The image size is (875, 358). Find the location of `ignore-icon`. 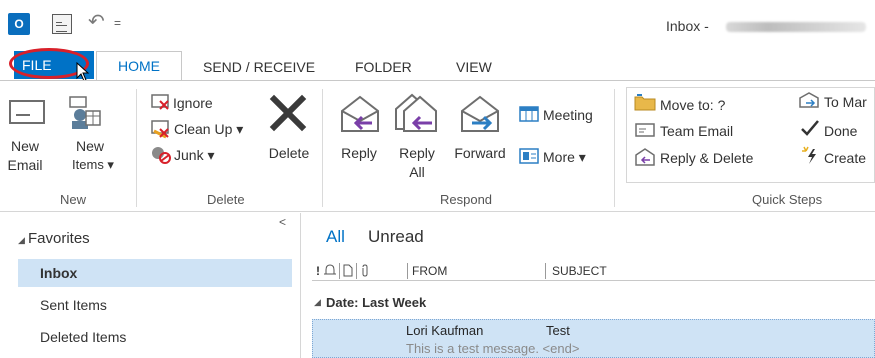

ignore-icon is located at coordinates (160, 102).